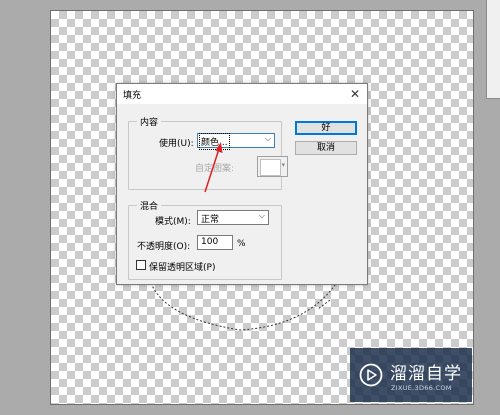 This screenshot has width=500, height=415. I want to click on play-logo-icon, so click(371, 375).